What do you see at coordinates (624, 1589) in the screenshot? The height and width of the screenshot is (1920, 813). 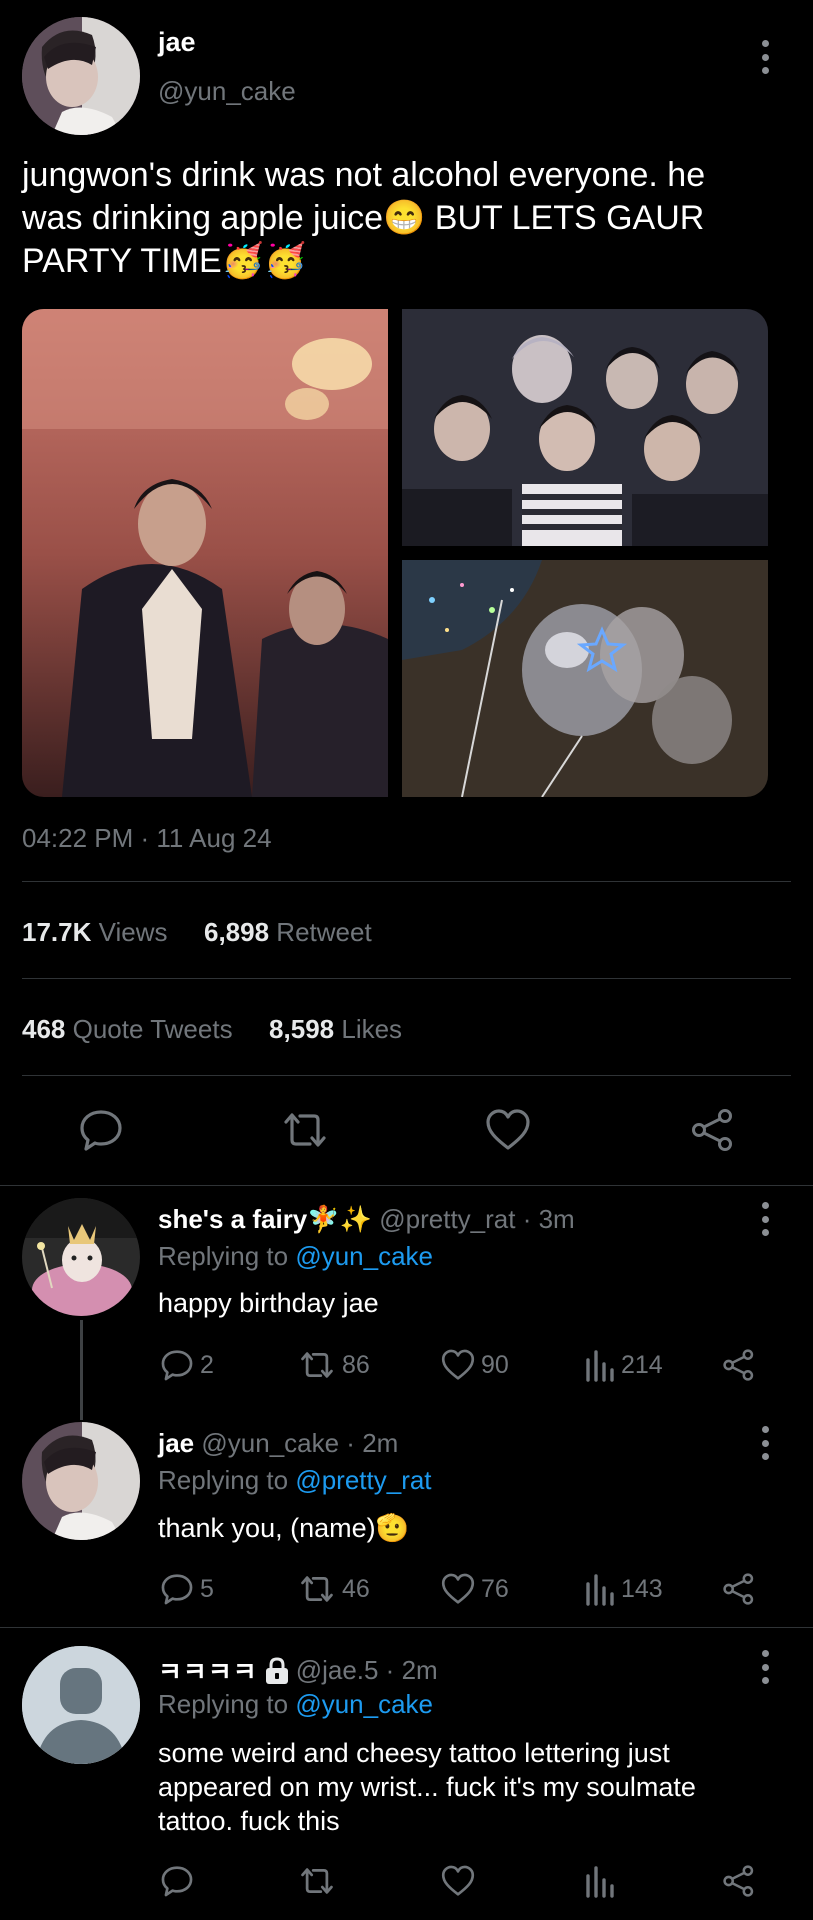 I see `views-button: 143` at bounding box center [624, 1589].